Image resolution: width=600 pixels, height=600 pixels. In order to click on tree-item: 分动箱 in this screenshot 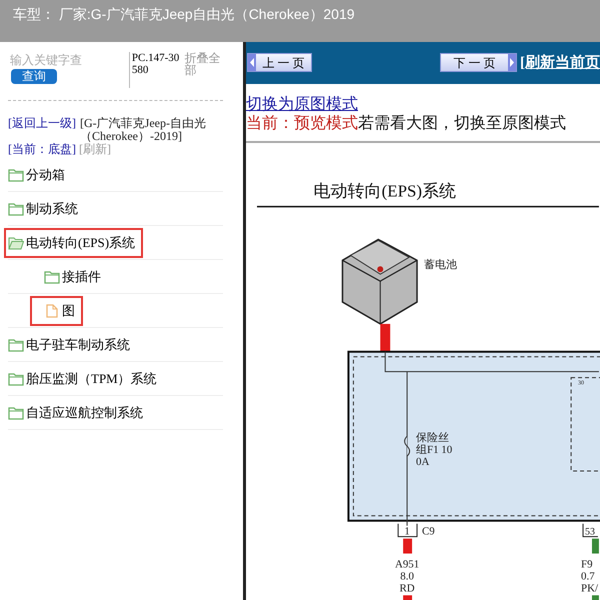, I will do `click(38, 175)`.